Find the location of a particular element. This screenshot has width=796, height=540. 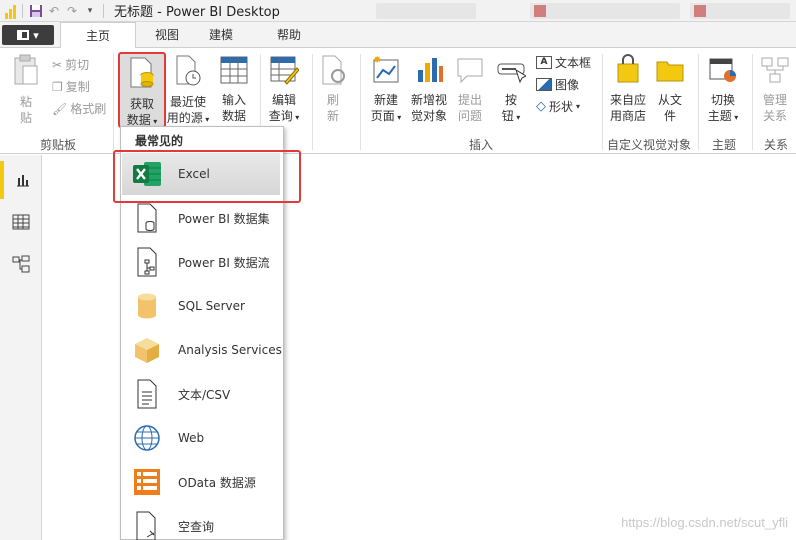

redo-icon: ↷ is located at coordinates (72, 11).